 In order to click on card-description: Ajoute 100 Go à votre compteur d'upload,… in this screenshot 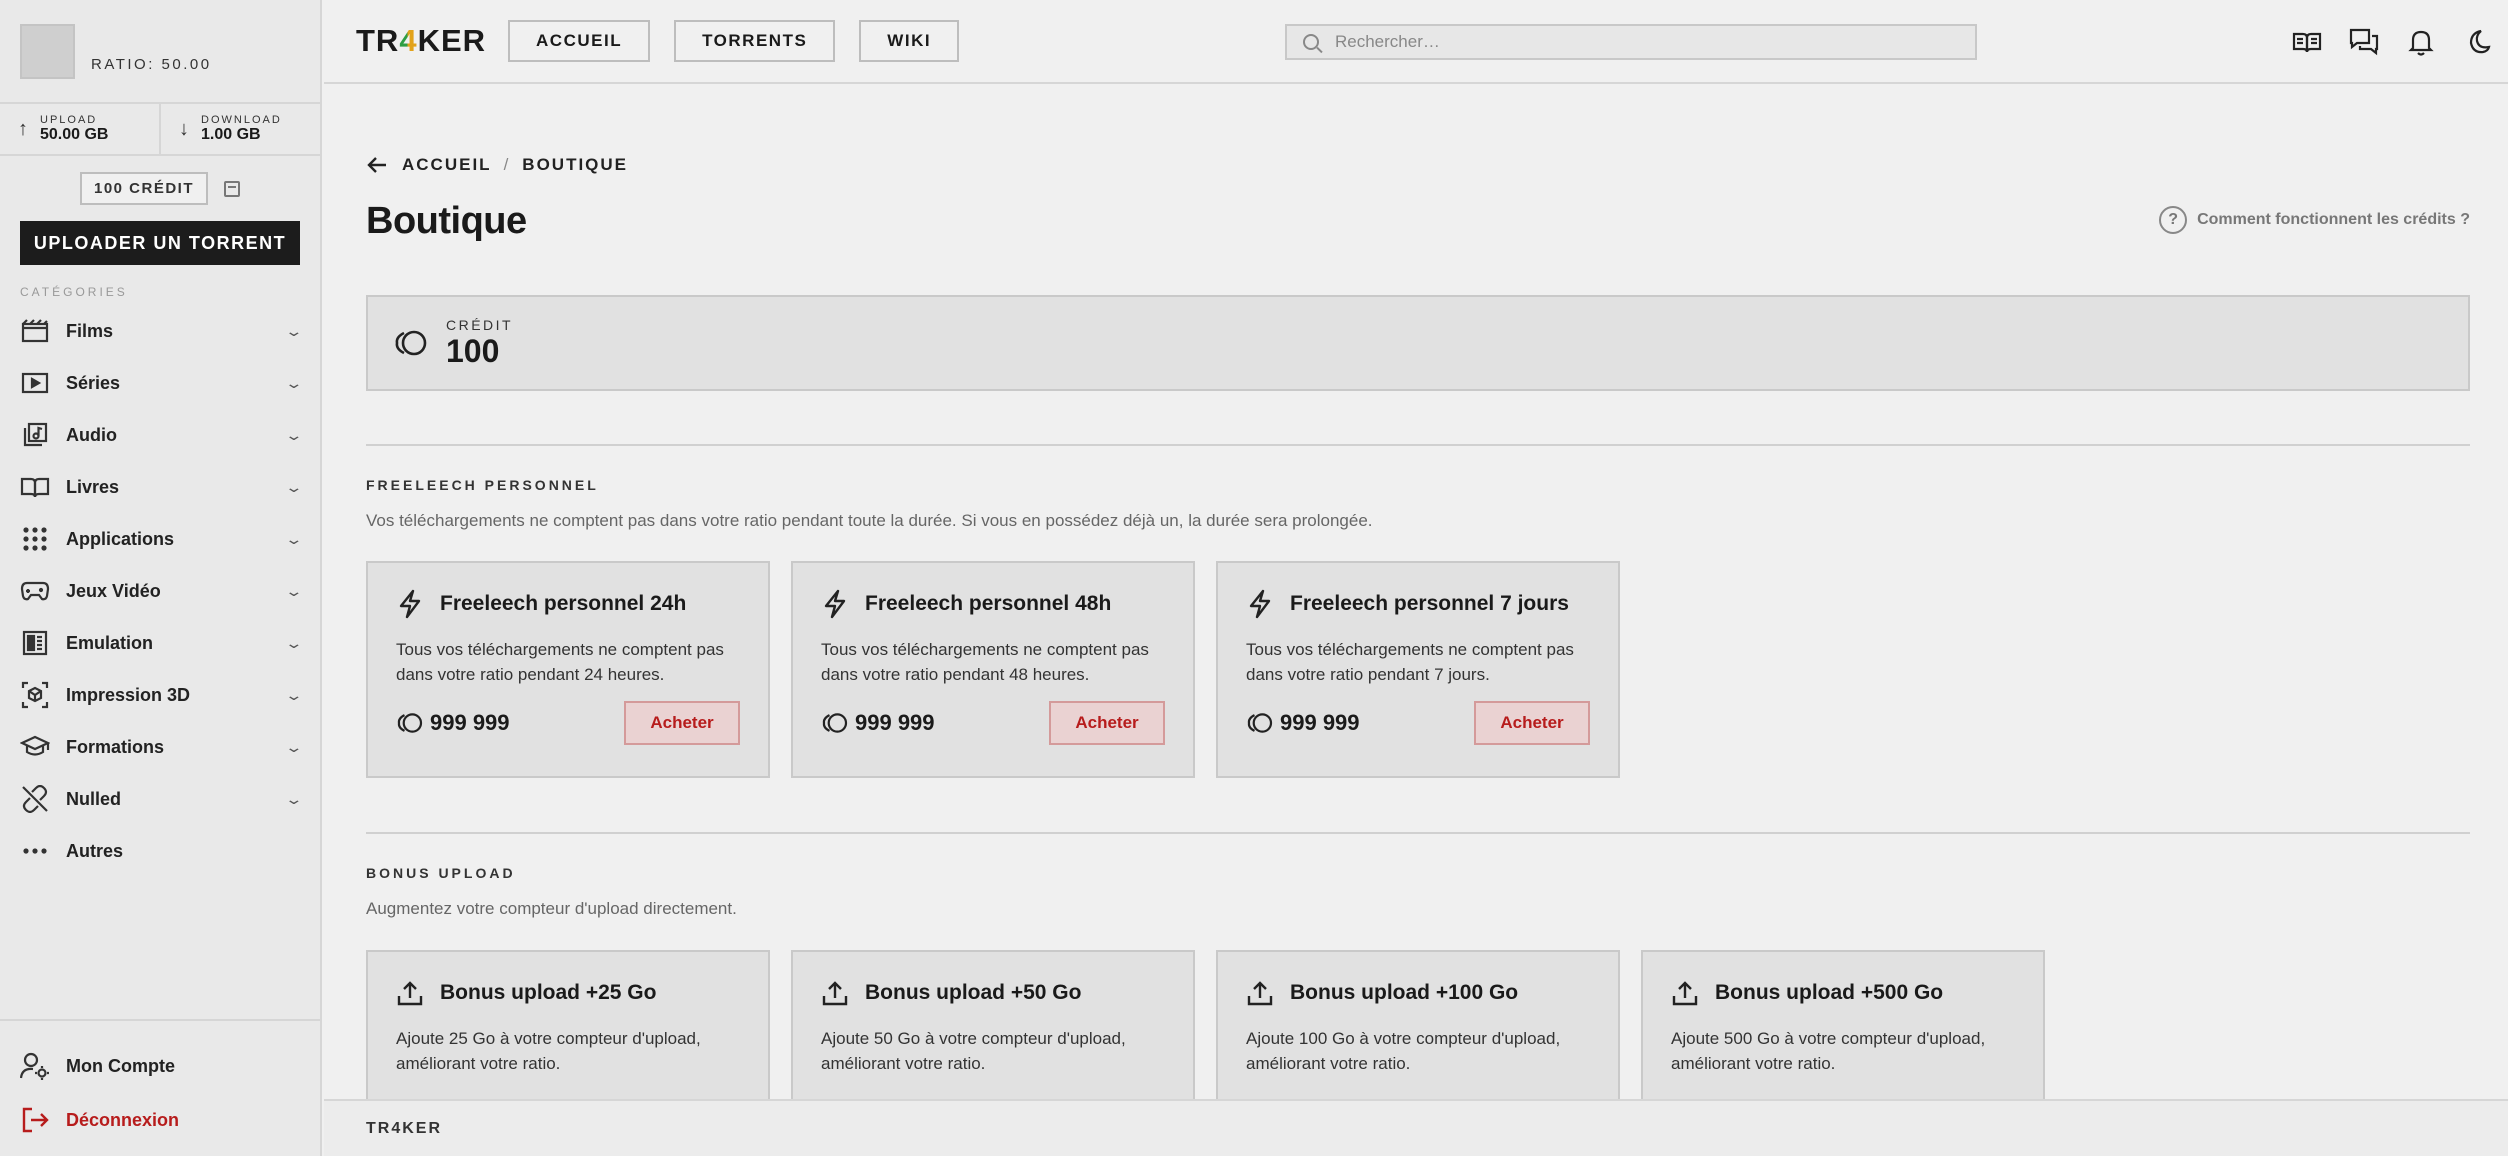, I will do `click(1403, 1051)`.